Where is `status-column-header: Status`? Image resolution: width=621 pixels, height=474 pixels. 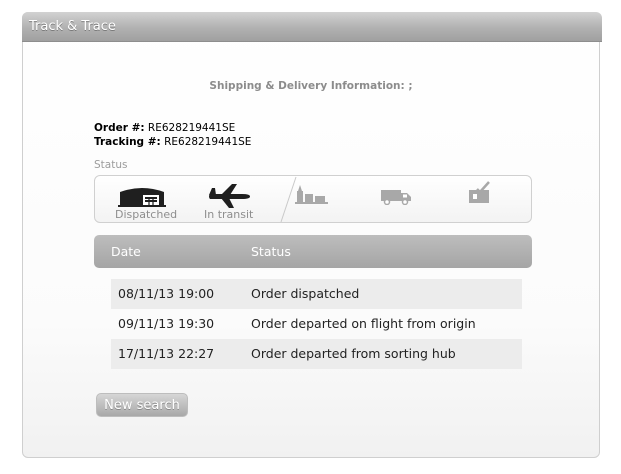
status-column-header: Status is located at coordinates (271, 251).